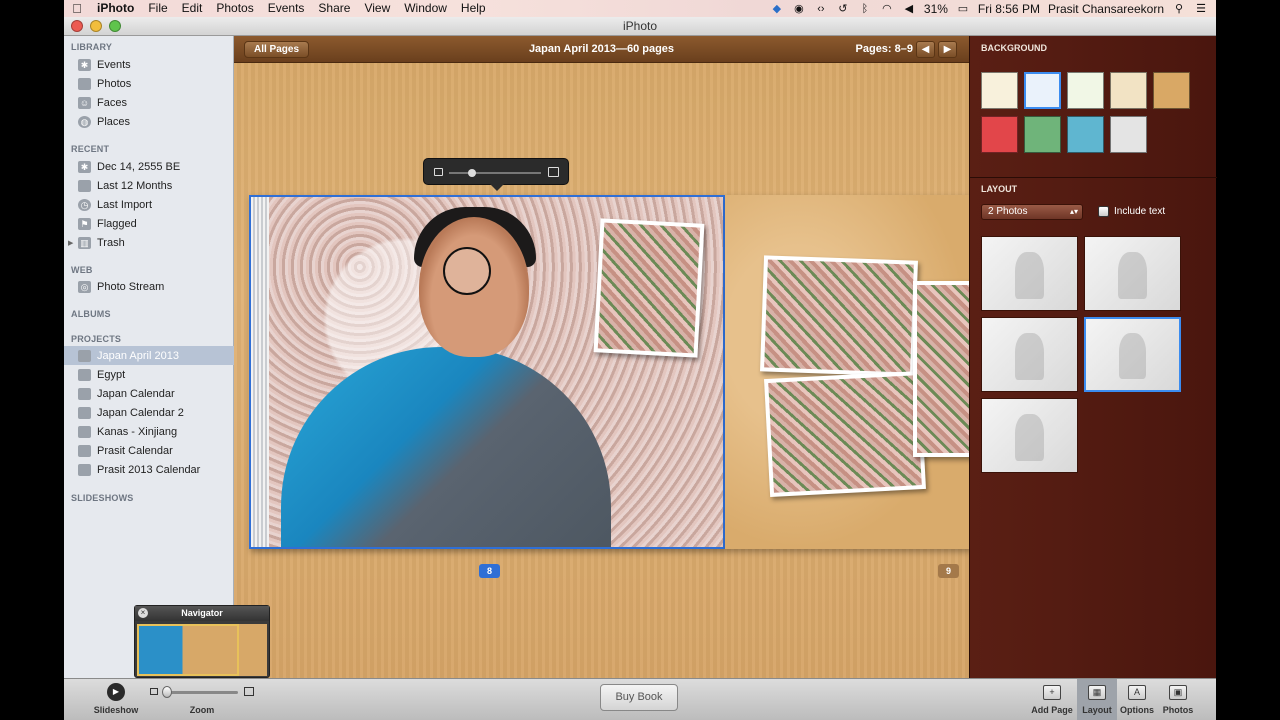 This screenshot has width=1280, height=720. I want to click on sidebar-item-kanas-xinjiang: Kanas - Xinjiang, so click(149, 431).